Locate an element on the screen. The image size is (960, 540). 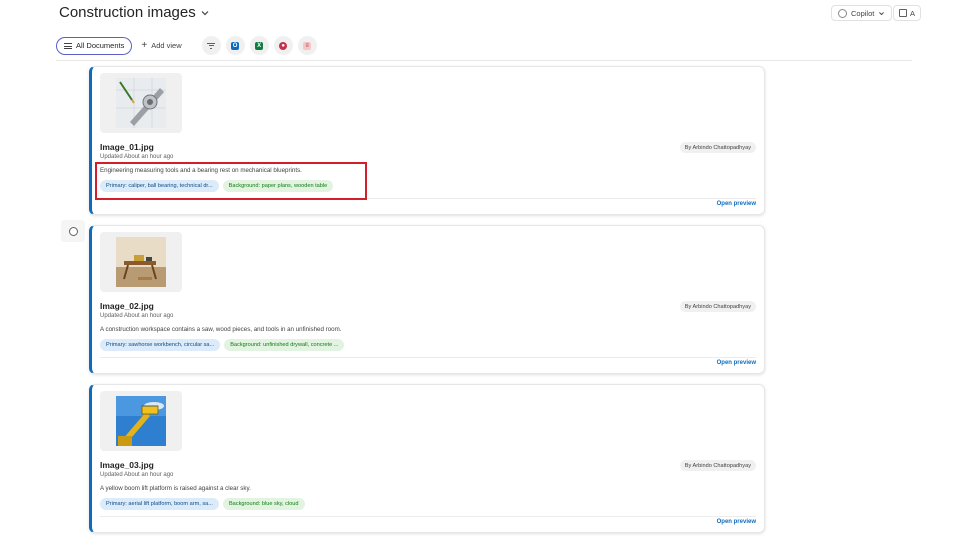
forms-icon: ≡ is located at coordinates (307, 45).